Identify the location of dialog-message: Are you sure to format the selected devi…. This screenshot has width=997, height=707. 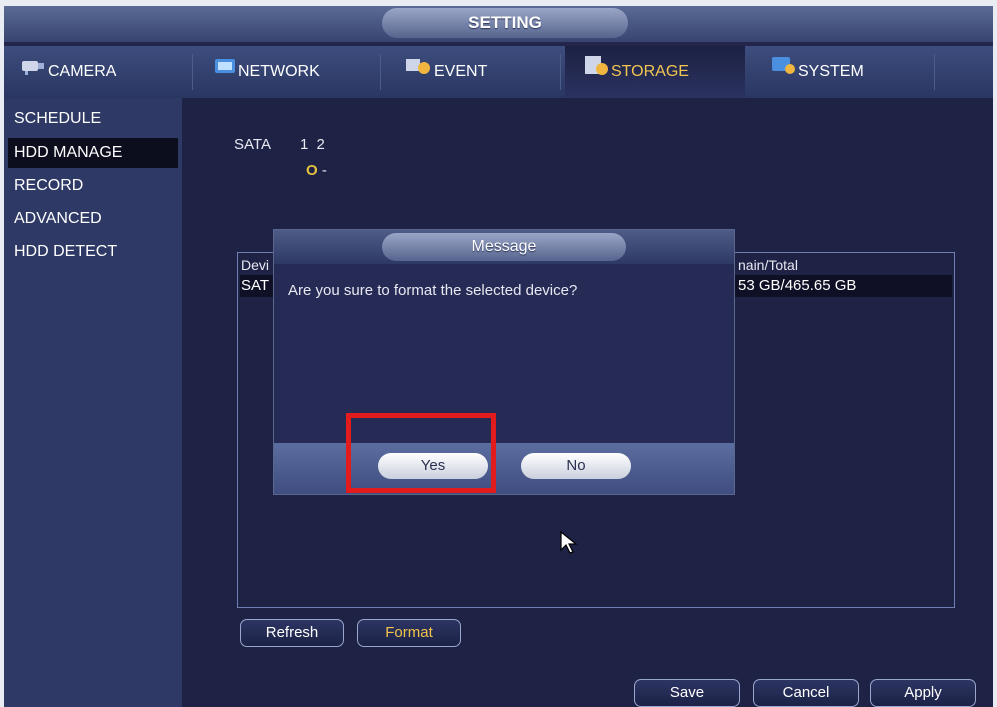
(433, 290).